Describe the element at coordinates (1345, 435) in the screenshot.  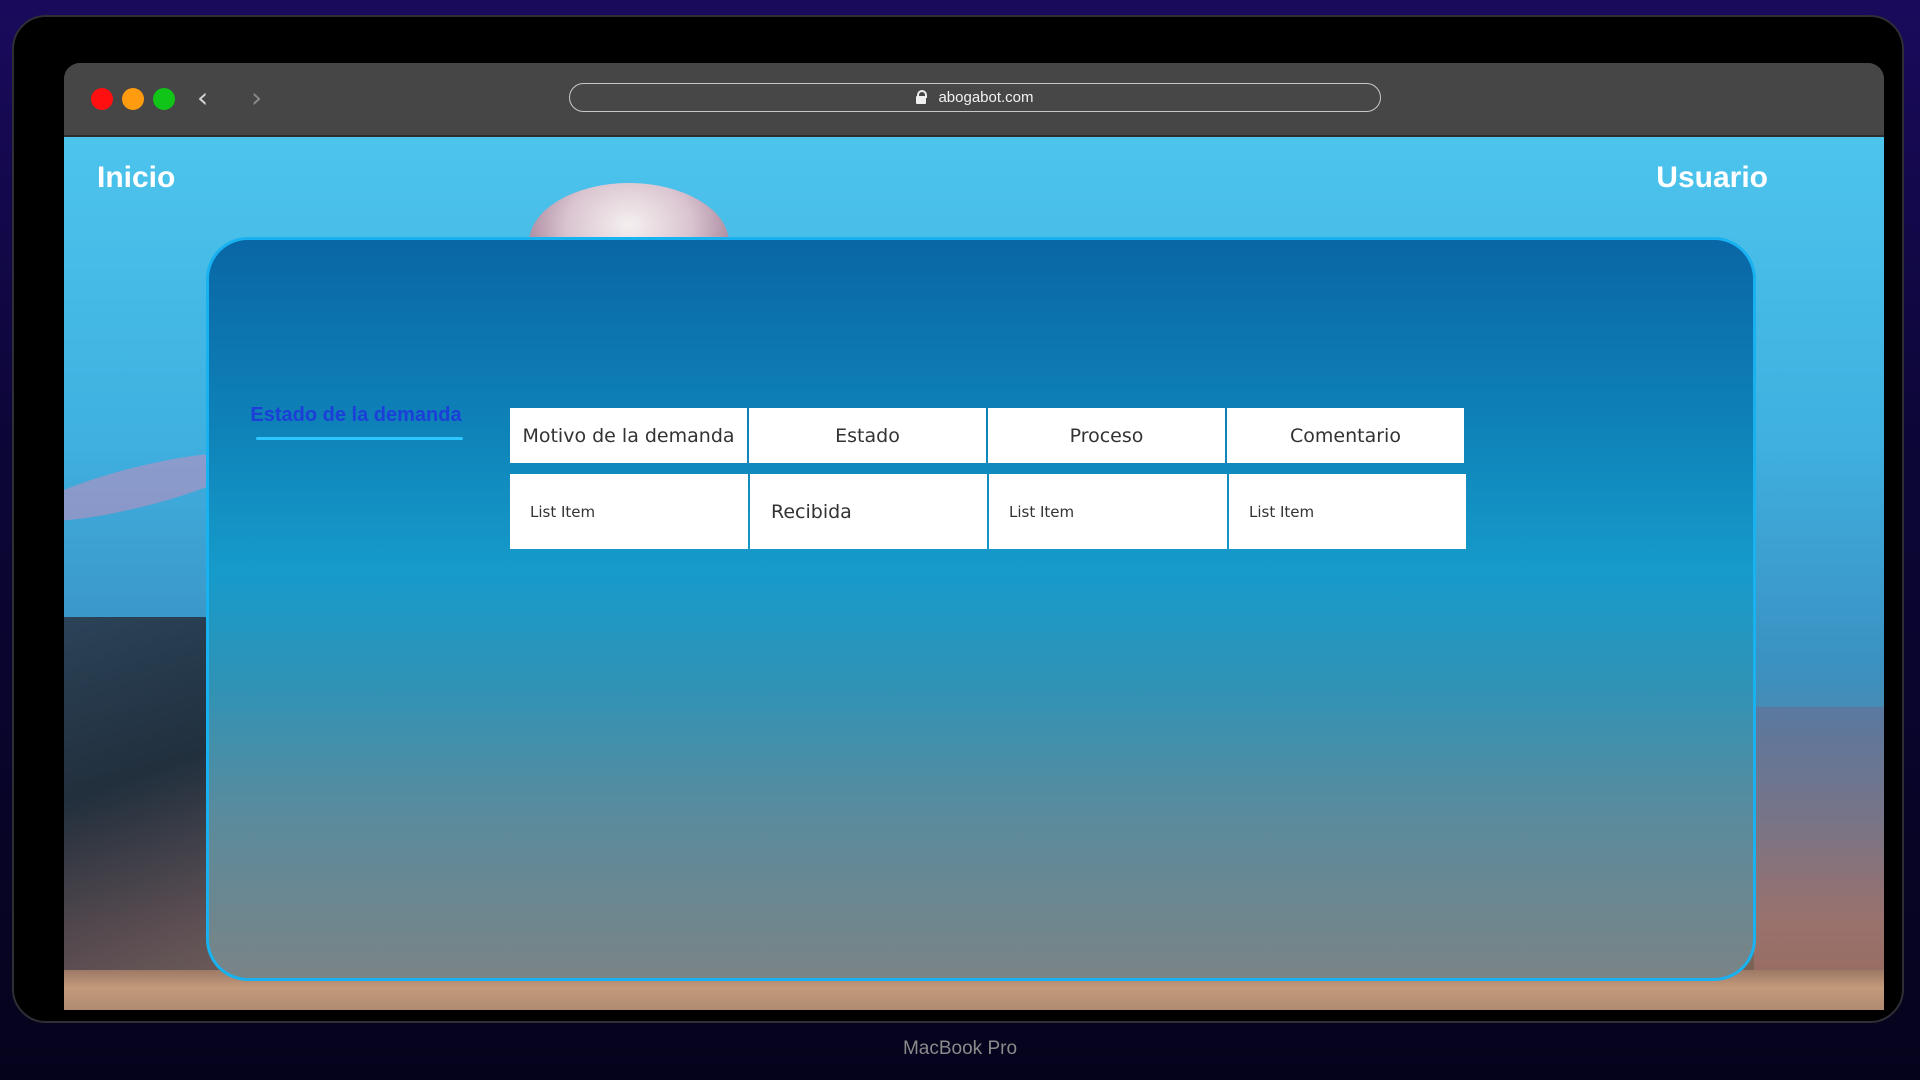
I see `table-header-comentario: Comentario` at that location.